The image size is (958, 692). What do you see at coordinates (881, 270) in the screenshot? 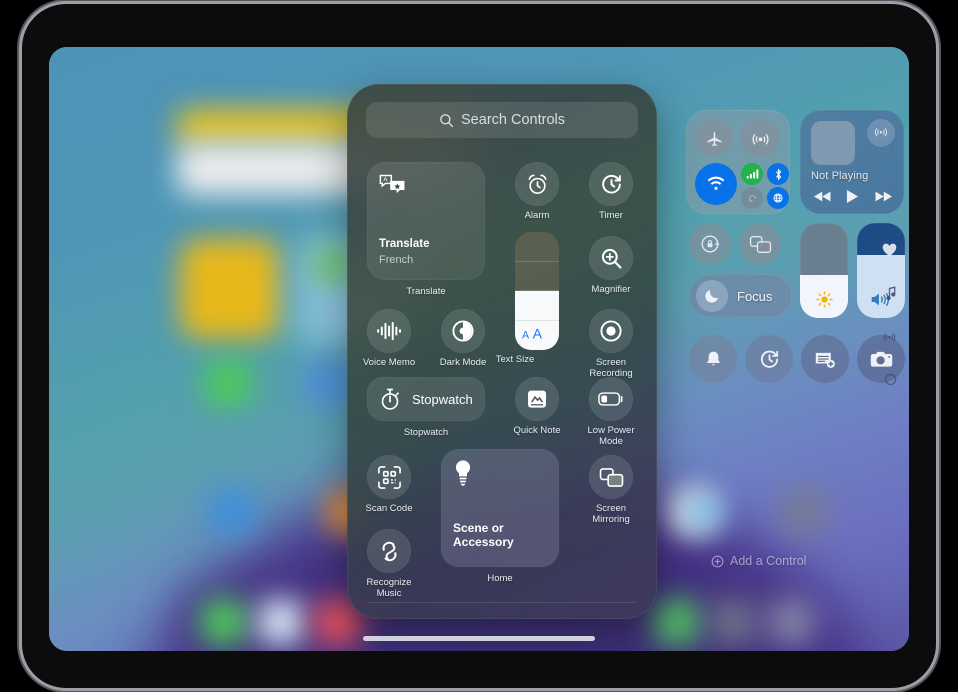
I see `volume-slider` at bounding box center [881, 270].